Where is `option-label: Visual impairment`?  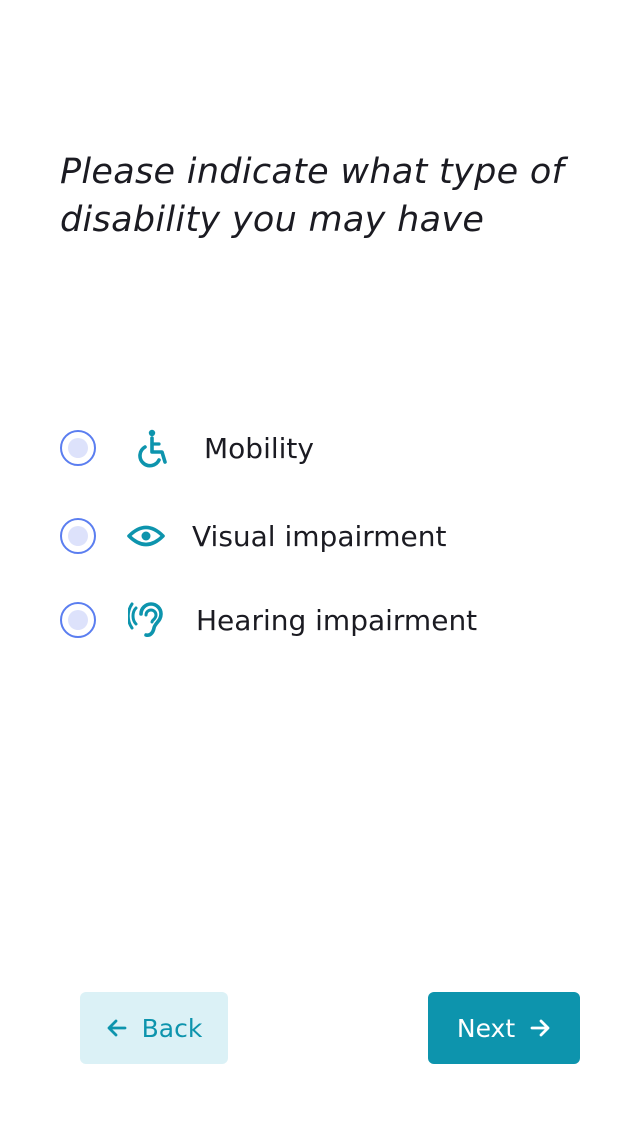
option-label: Visual impairment is located at coordinates (319, 536).